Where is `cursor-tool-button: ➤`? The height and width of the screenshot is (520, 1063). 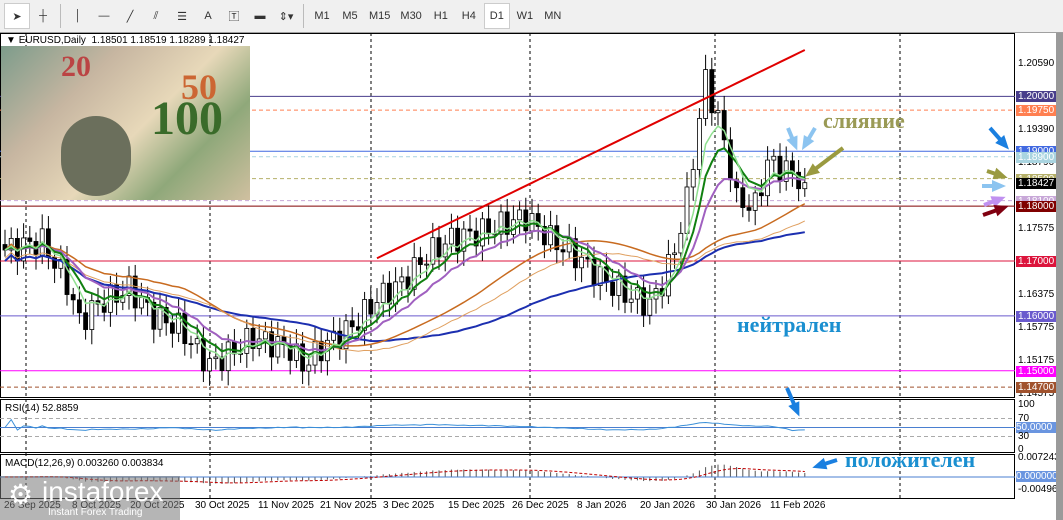 cursor-tool-button: ➤ is located at coordinates (17, 16).